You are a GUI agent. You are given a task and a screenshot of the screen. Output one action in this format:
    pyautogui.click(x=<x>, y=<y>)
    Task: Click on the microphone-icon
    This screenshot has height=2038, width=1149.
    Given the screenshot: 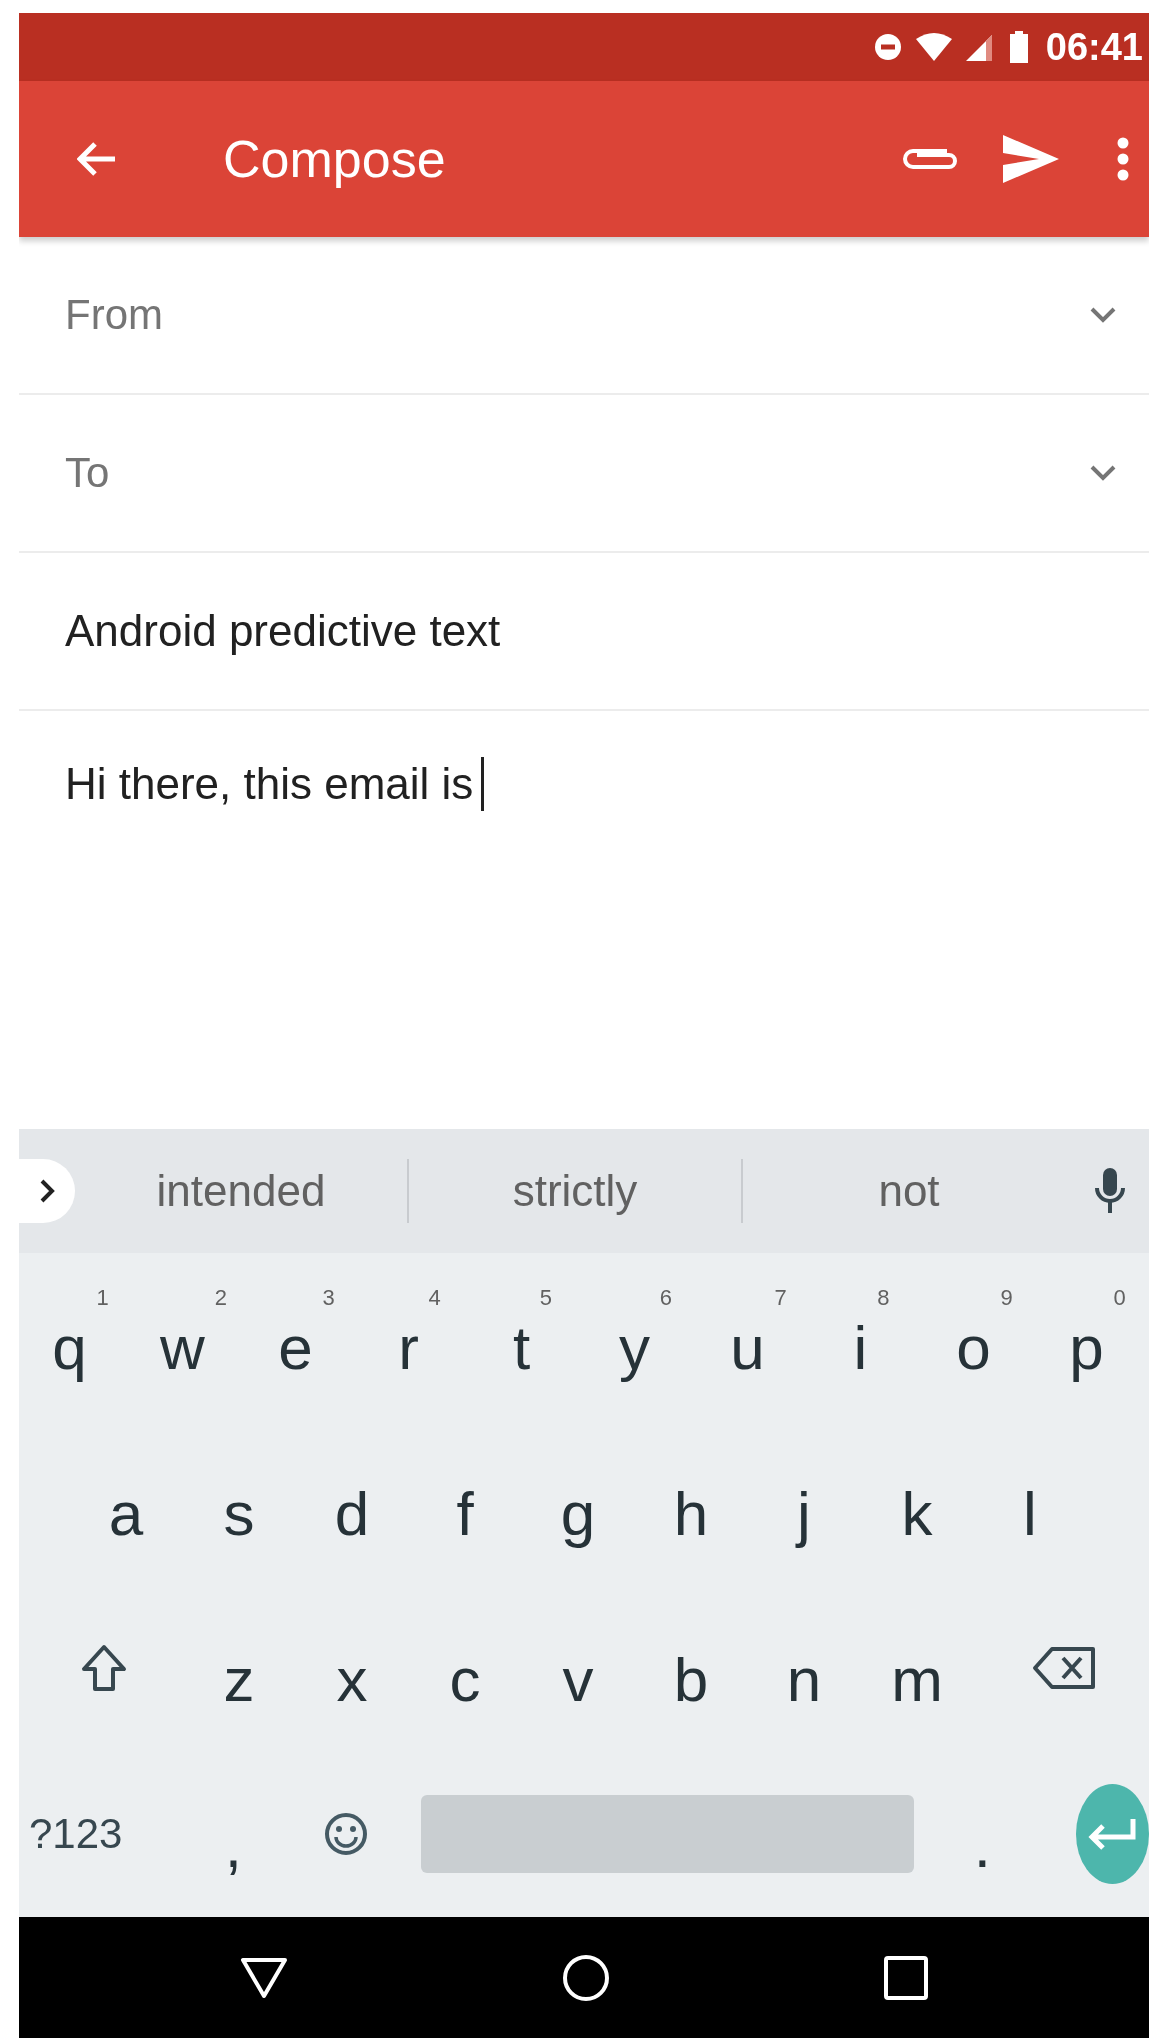 What is the action you would take?
    pyautogui.click(x=1110, y=1191)
    